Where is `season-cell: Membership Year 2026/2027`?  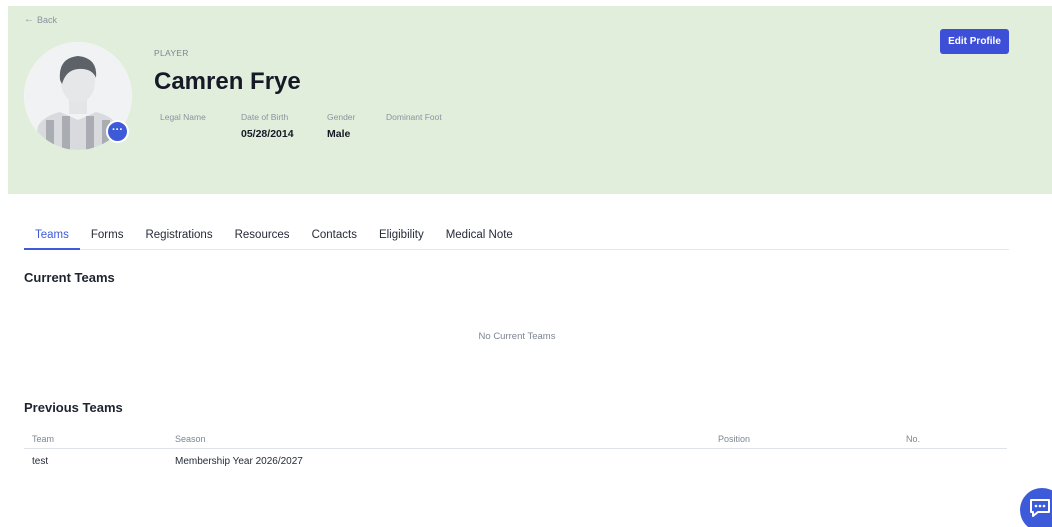
season-cell: Membership Year 2026/2027 is located at coordinates (239, 461).